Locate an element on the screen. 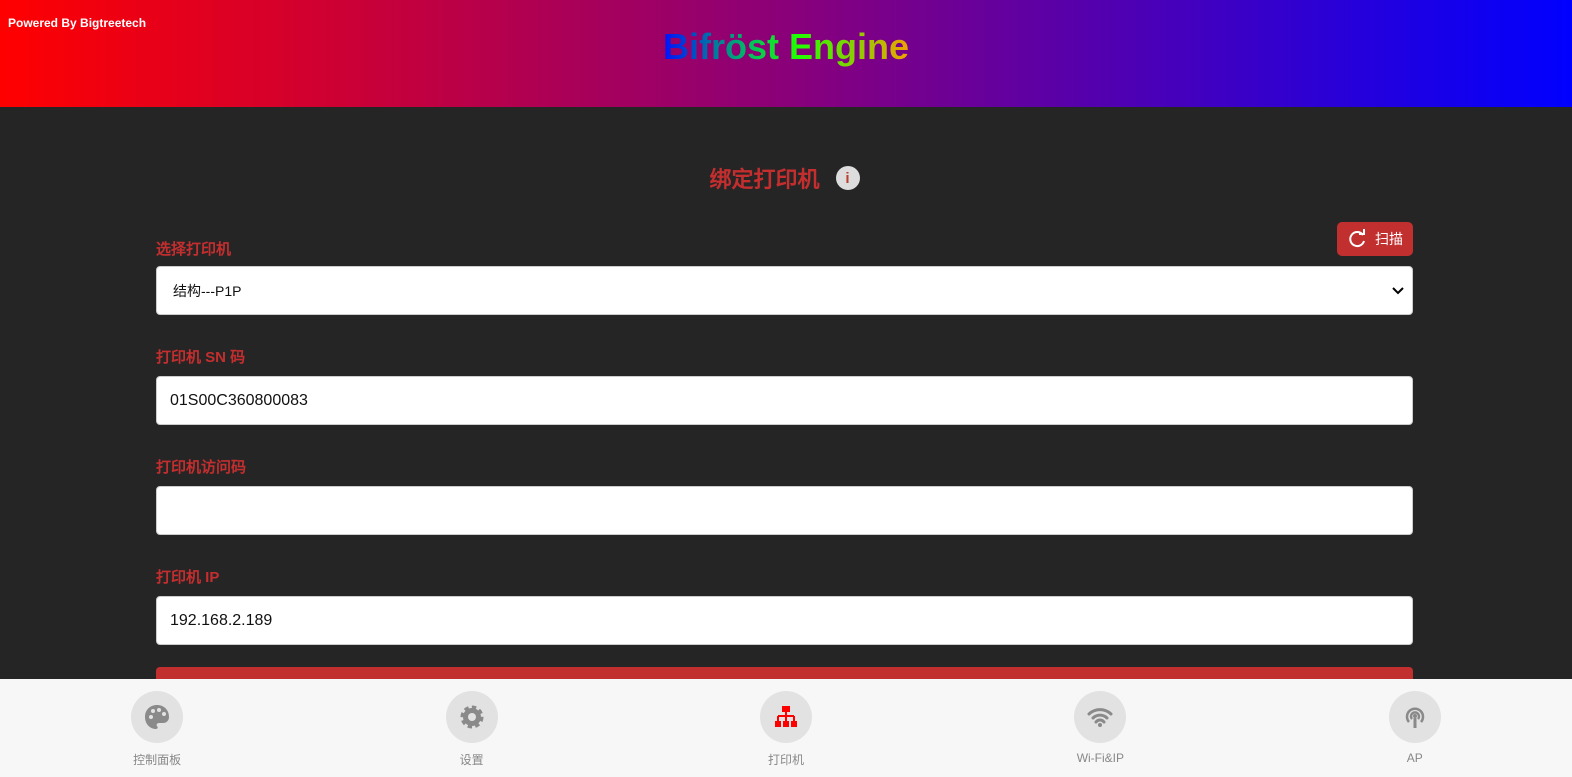 This screenshot has height=777, width=1572. ip-label: 打印机 IP is located at coordinates (188, 577).